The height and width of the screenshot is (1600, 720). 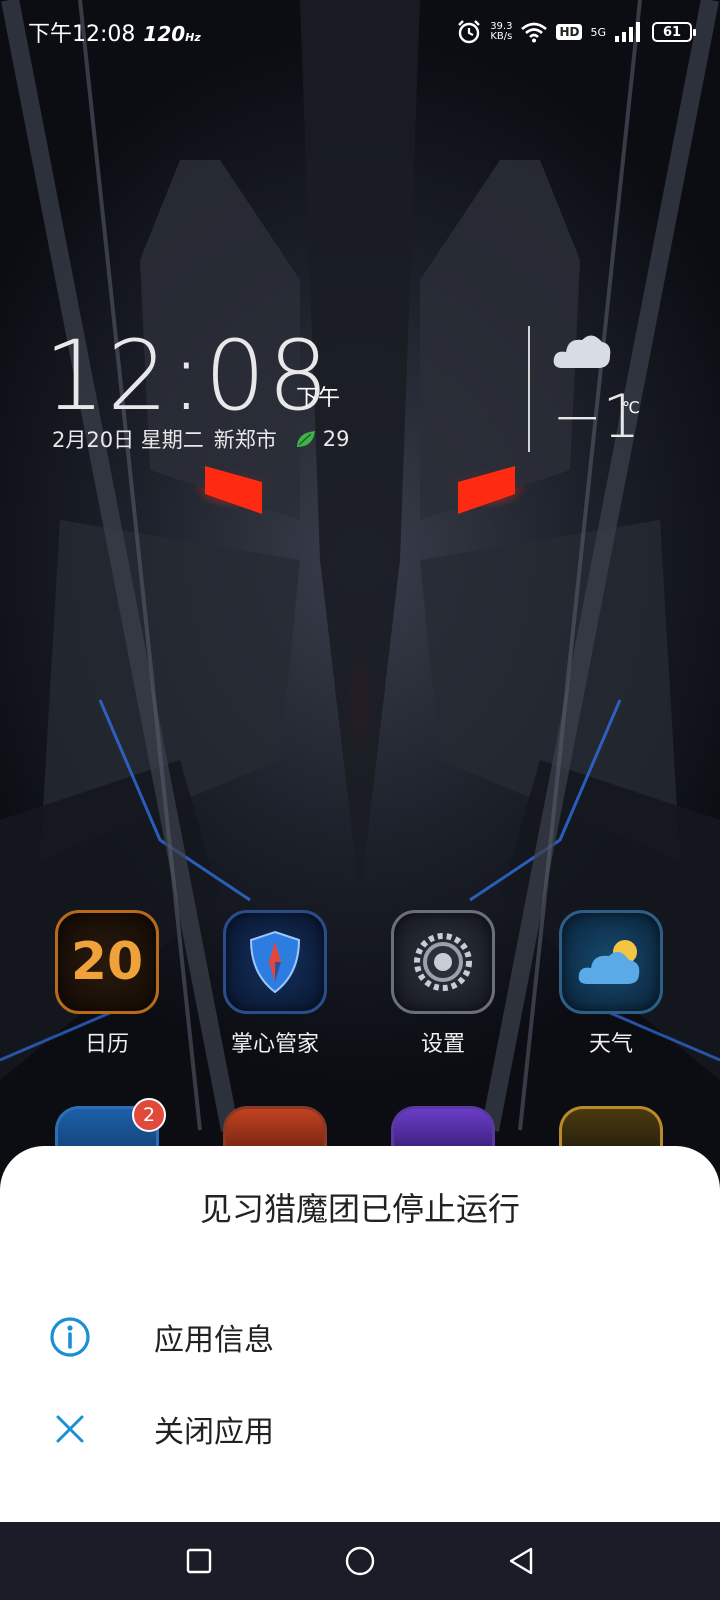 What do you see at coordinates (360, 32) in the screenshot?
I see `status-bar: 下午12:08 120Hz 39.3 KB/s HD 5G 61` at bounding box center [360, 32].